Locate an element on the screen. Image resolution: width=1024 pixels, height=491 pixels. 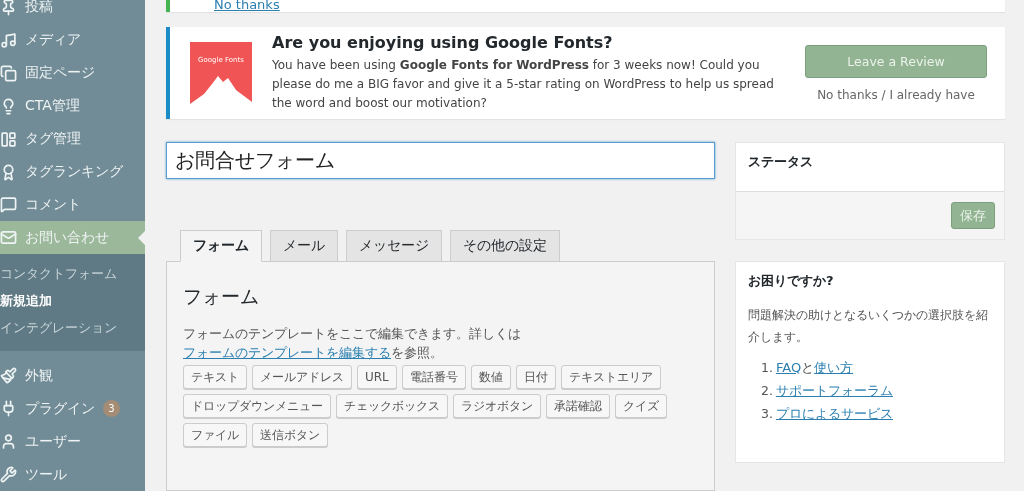
tag-button: 日付 is located at coordinates (535, 377).